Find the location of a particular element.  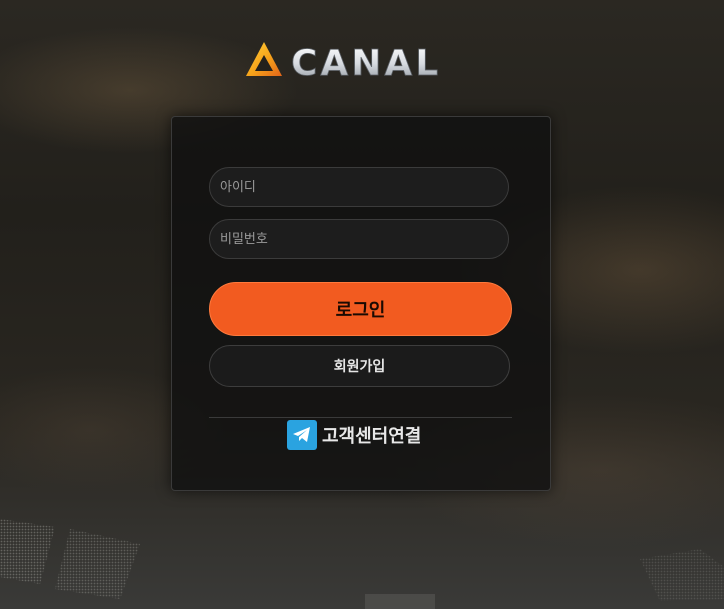

login-button: 로그인 is located at coordinates (360, 309).